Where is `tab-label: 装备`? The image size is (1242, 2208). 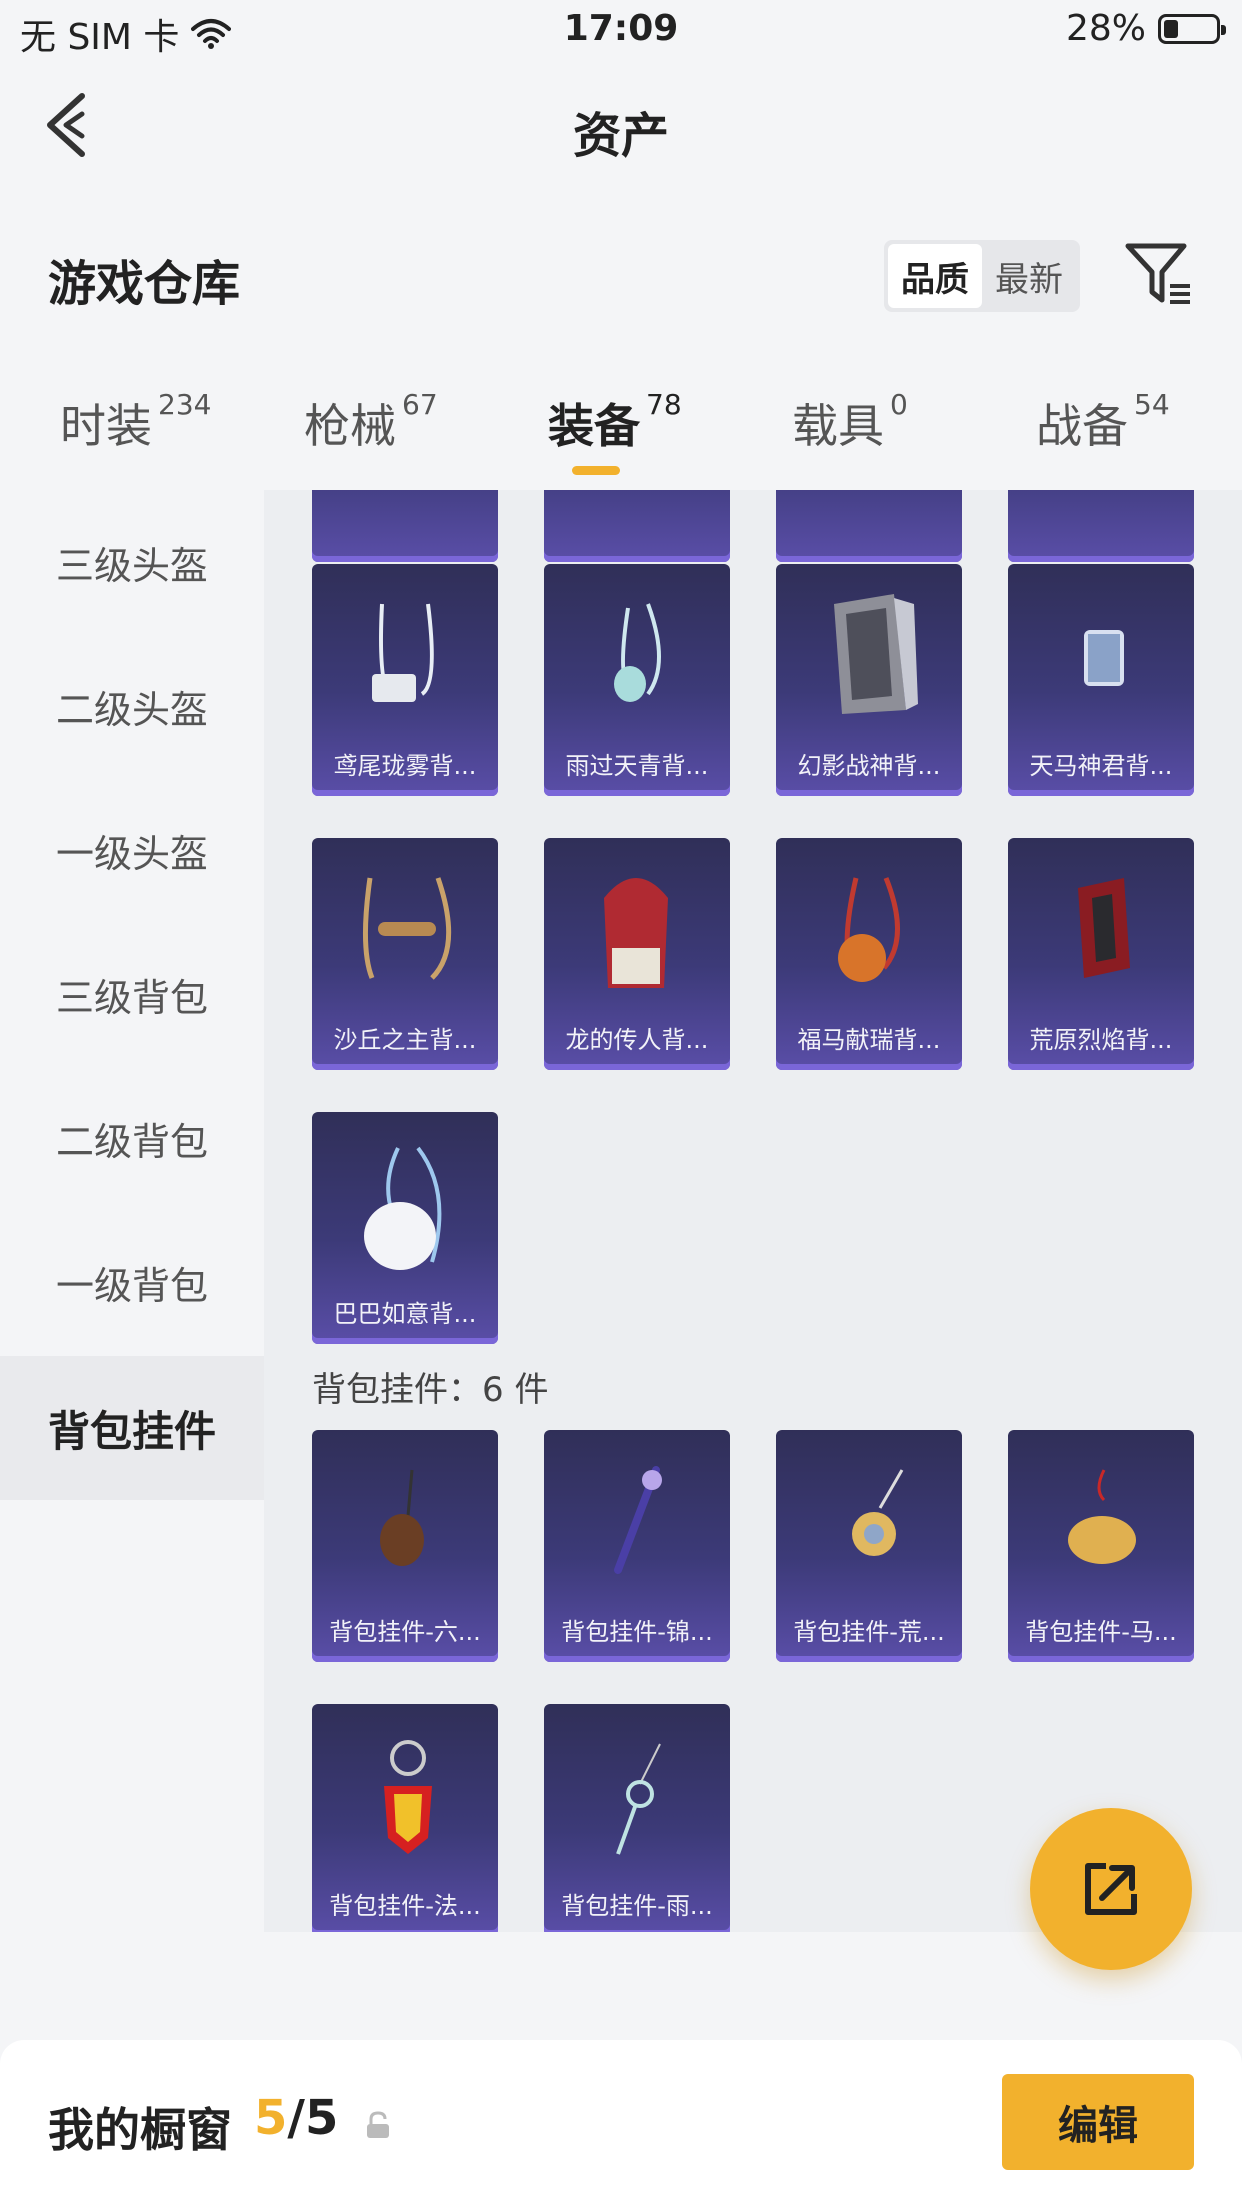
tab-label: 装备 is located at coordinates (594, 426).